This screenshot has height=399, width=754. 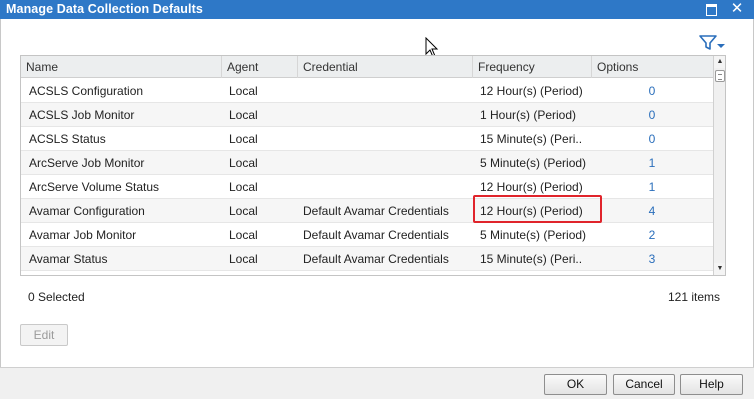 I want to click on item-count: 121 items, so click(x=693, y=297).